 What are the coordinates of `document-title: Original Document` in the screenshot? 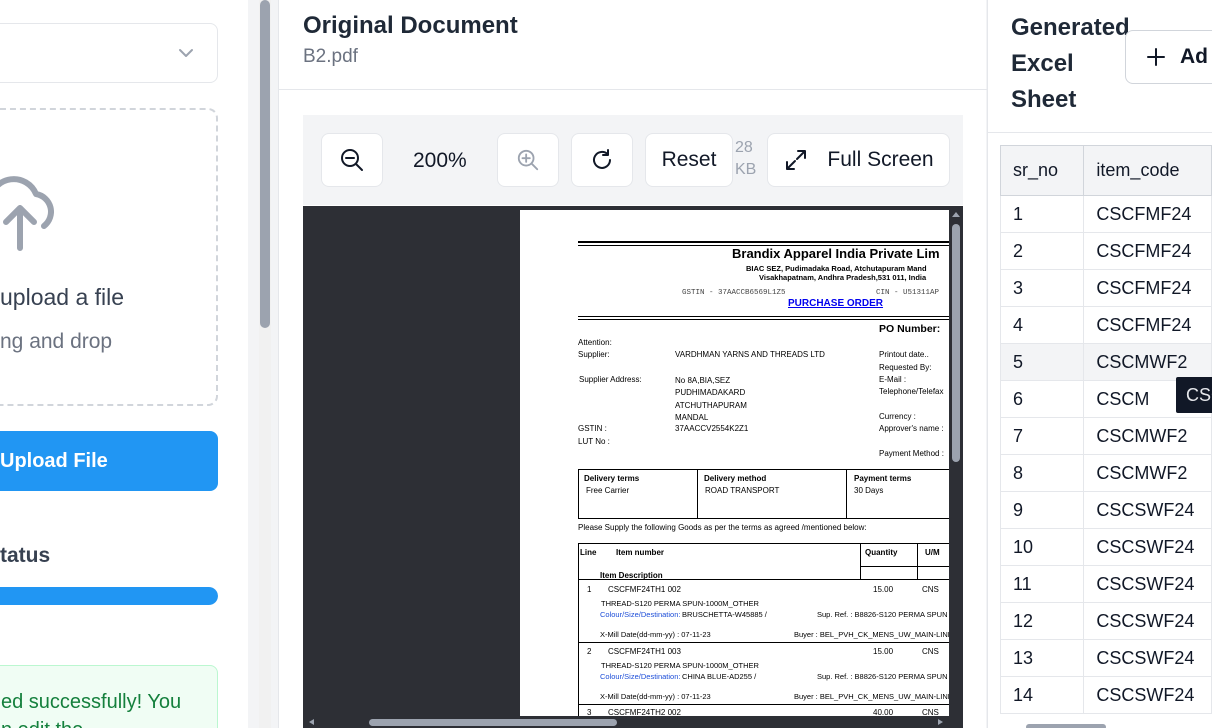 It's located at (410, 25).